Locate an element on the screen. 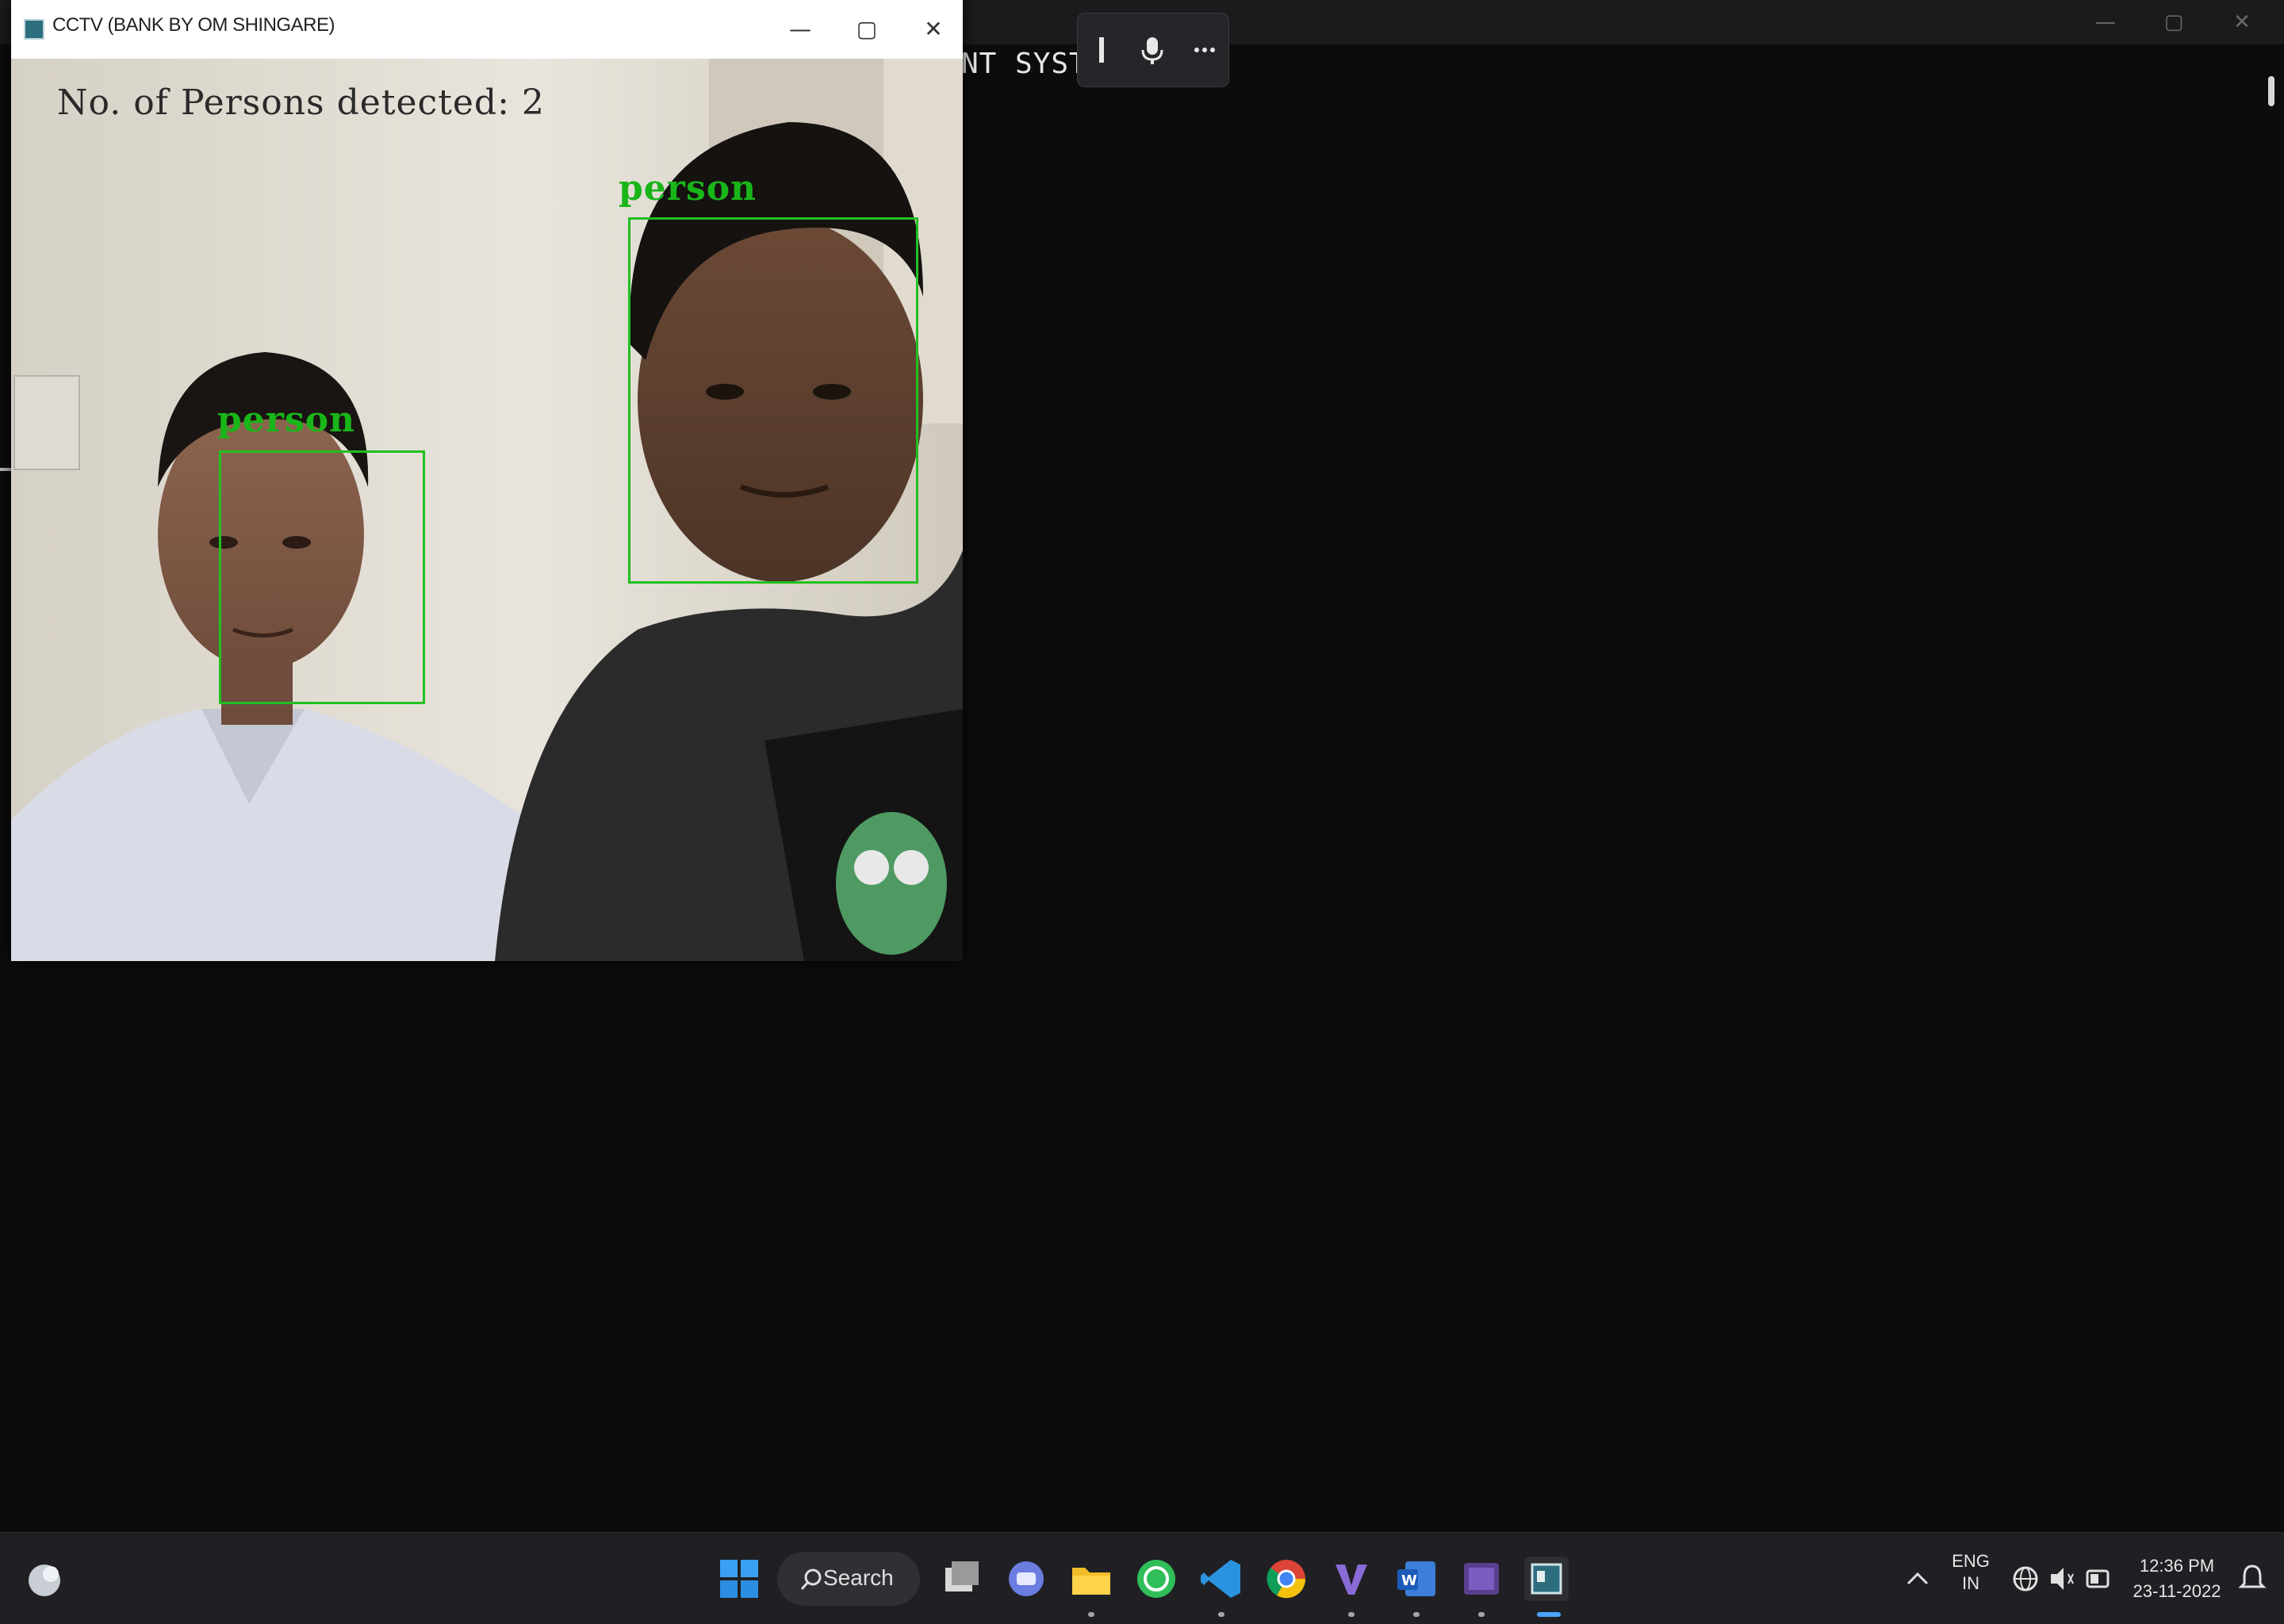  window-title: CCTV (BANK BY OM SHINGARE) is located at coordinates (193, 25).